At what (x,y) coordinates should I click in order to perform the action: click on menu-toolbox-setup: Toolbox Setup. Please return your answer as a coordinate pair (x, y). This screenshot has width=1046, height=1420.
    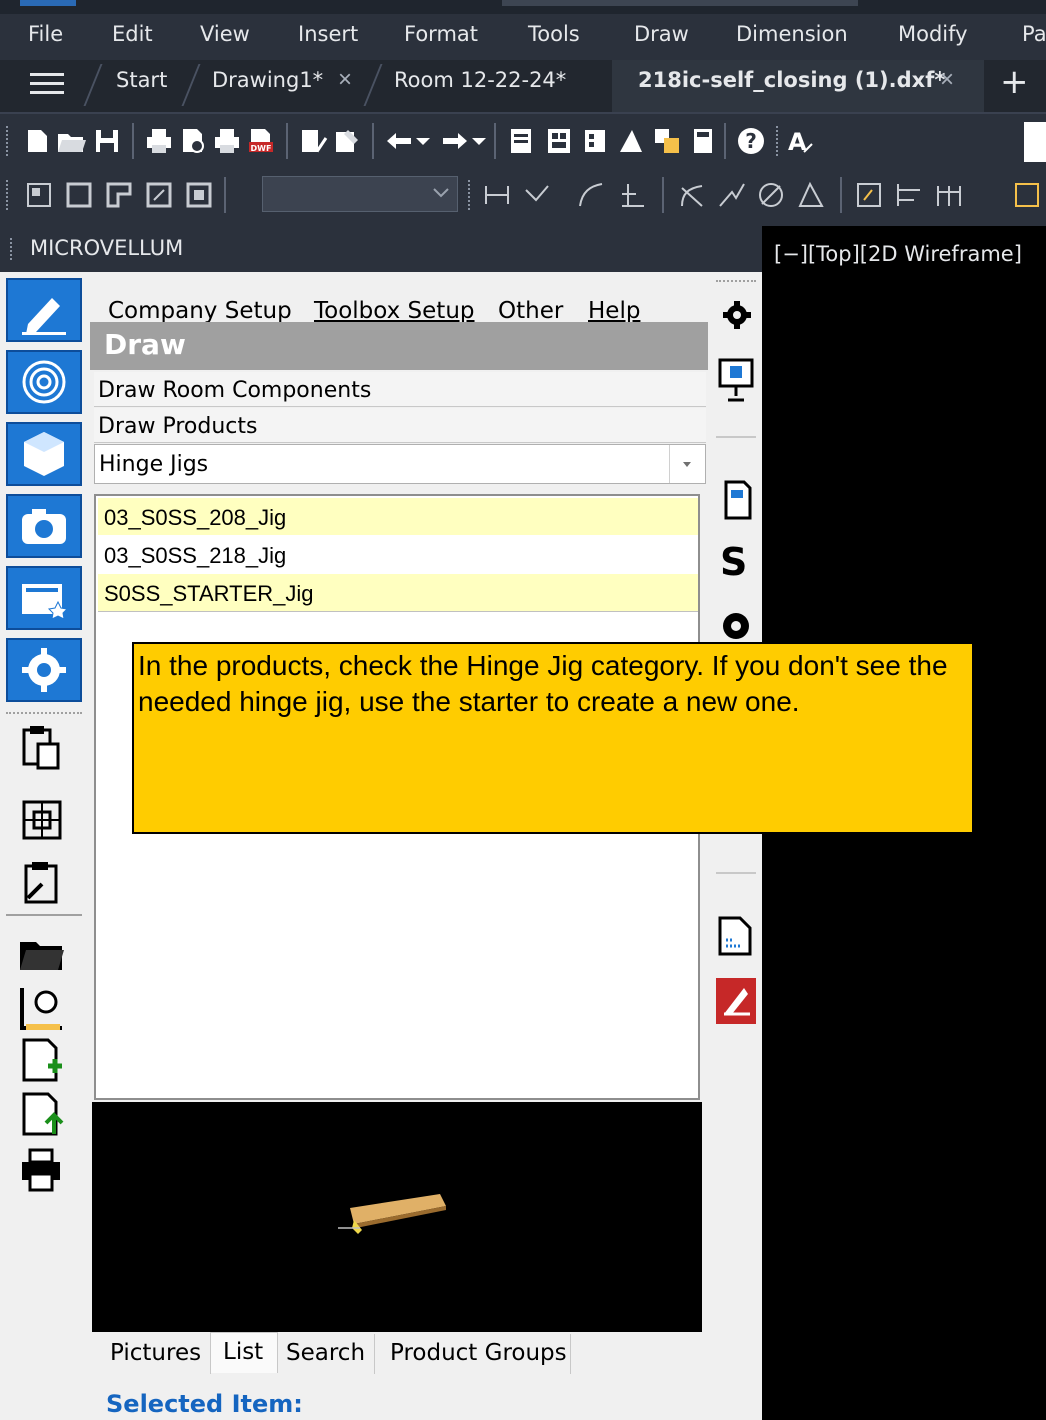
    Looking at the image, I should click on (394, 311).